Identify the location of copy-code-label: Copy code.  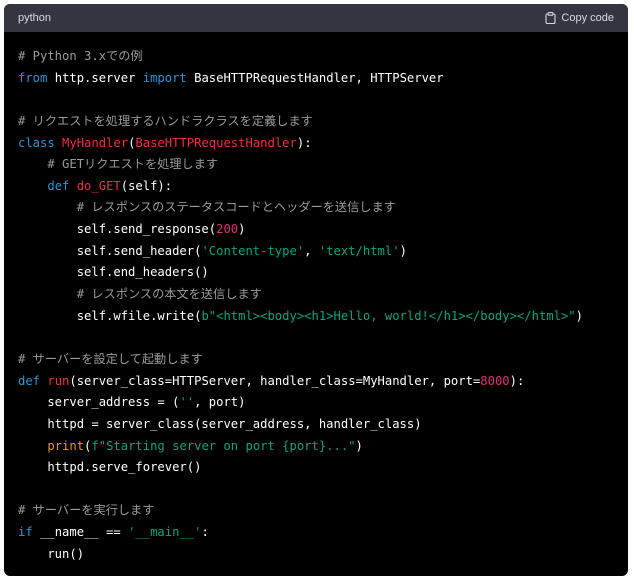
(587, 18).